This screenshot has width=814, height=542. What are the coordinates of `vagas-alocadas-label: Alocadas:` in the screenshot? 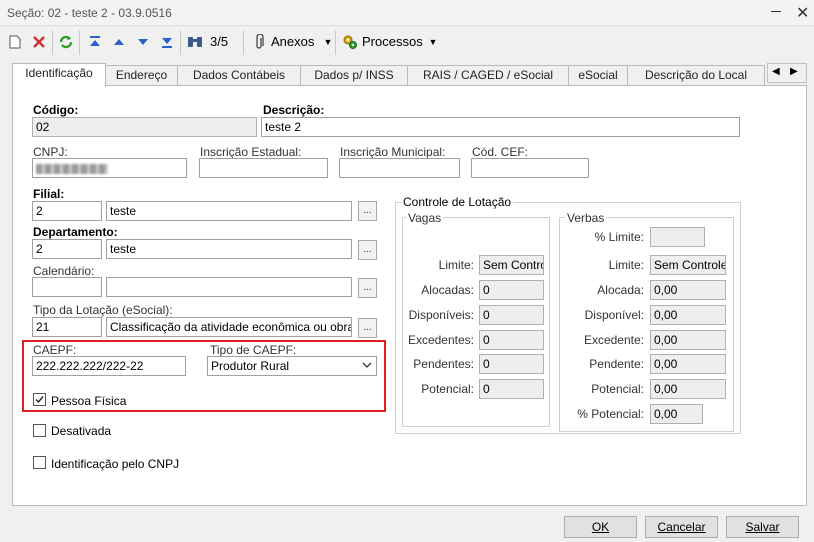 It's located at (447, 290).